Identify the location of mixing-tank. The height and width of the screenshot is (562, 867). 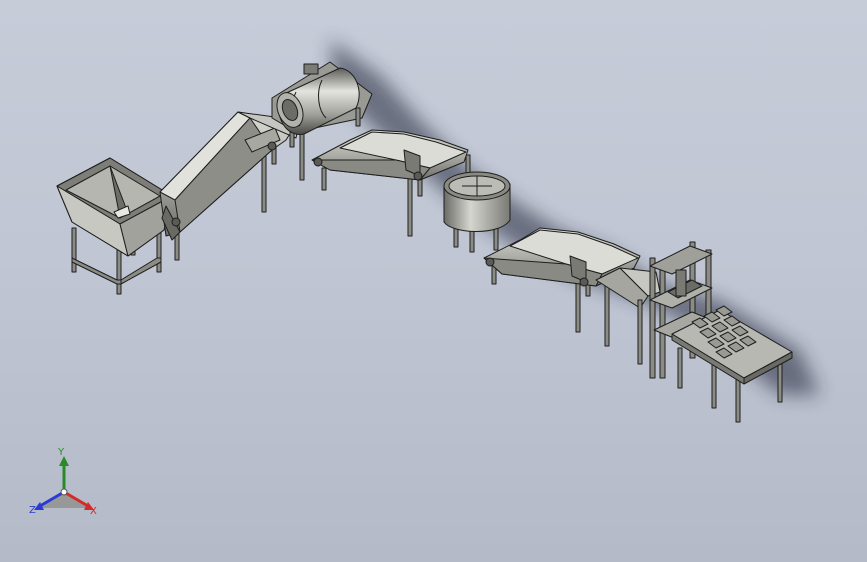
(477, 212).